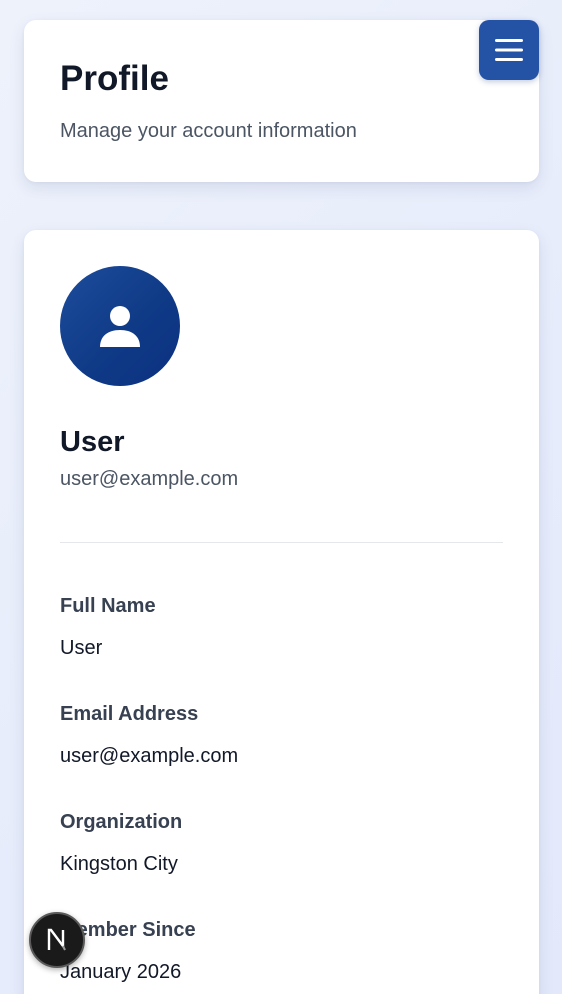 Image resolution: width=562 pixels, height=994 pixels. I want to click on nextjs-logo-icon, so click(56, 939).